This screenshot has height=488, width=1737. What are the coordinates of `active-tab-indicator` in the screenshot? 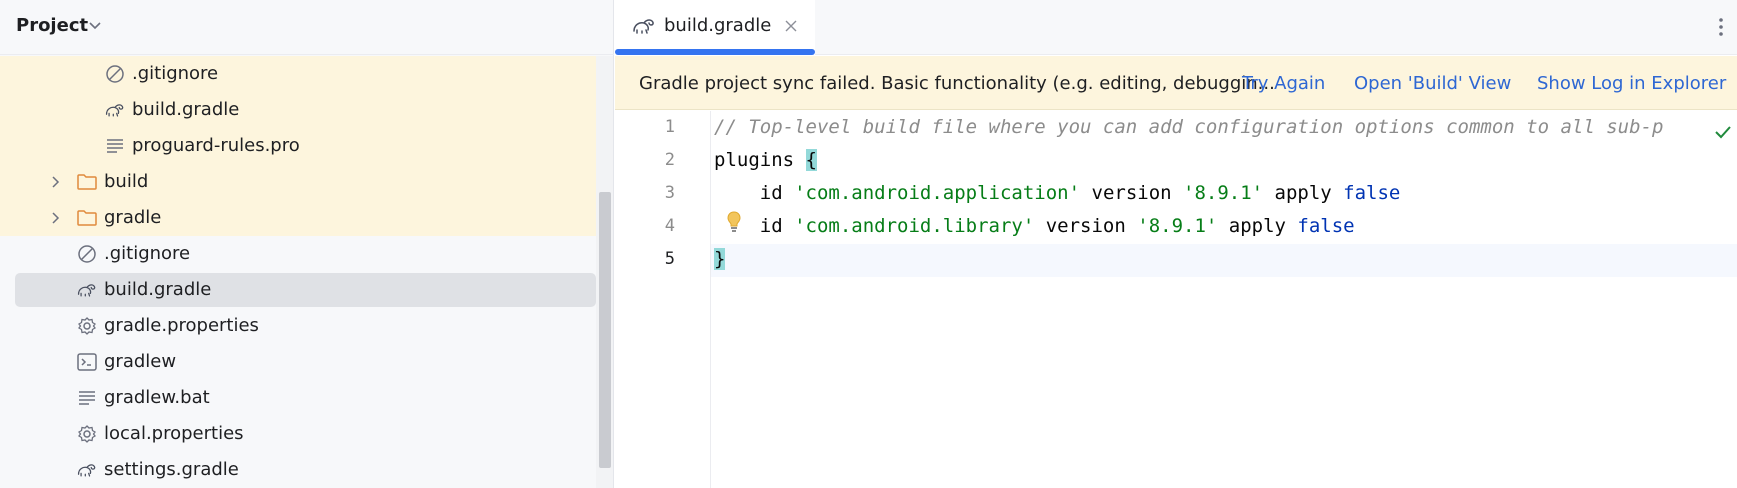 It's located at (715, 52).